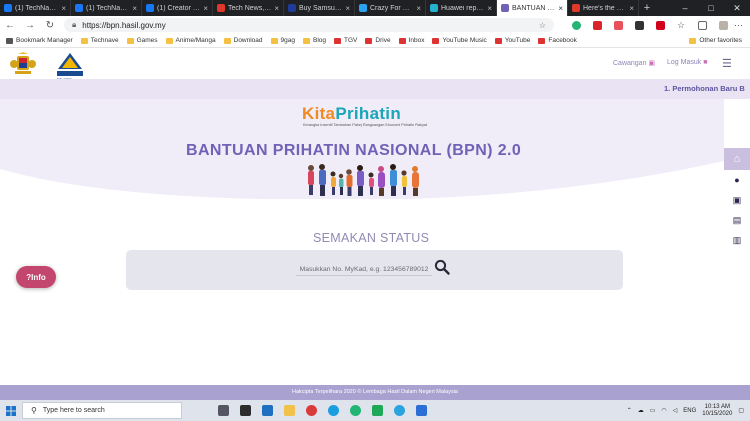  What do you see at coordinates (689, 411) in the screenshot?
I see `language-indicator: ENG` at bounding box center [689, 411].